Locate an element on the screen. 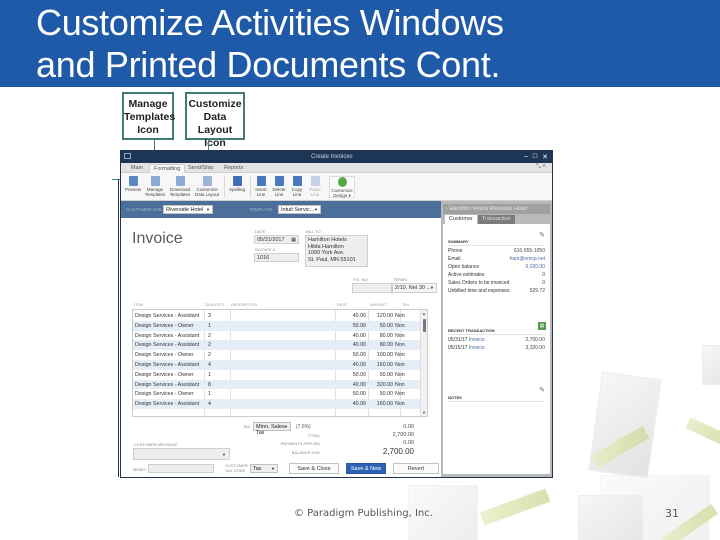 This screenshot has width=720, height=540. cell-amount: 100.00 is located at coordinates (377, 355).